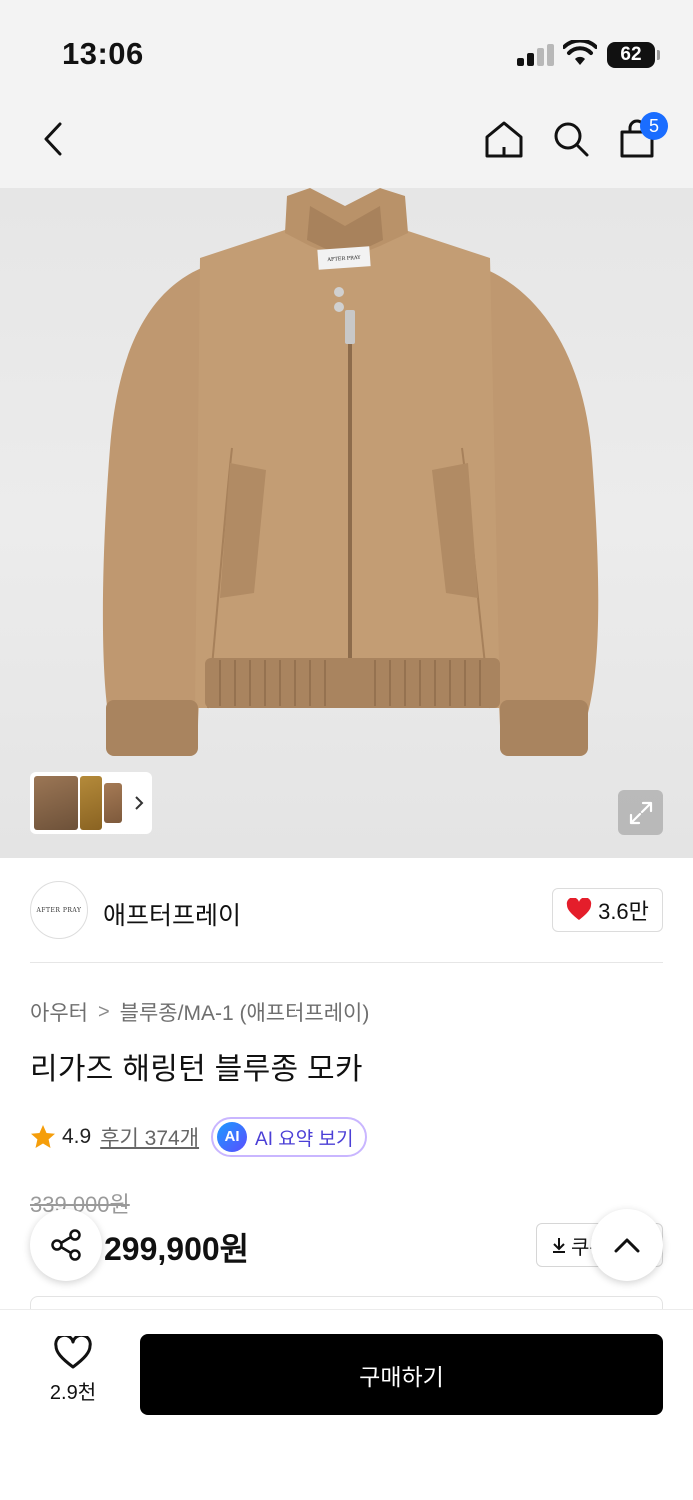 The height and width of the screenshot is (1500, 693). What do you see at coordinates (59, 1012) in the screenshot?
I see `breadcrumb-category: 아우터` at bounding box center [59, 1012].